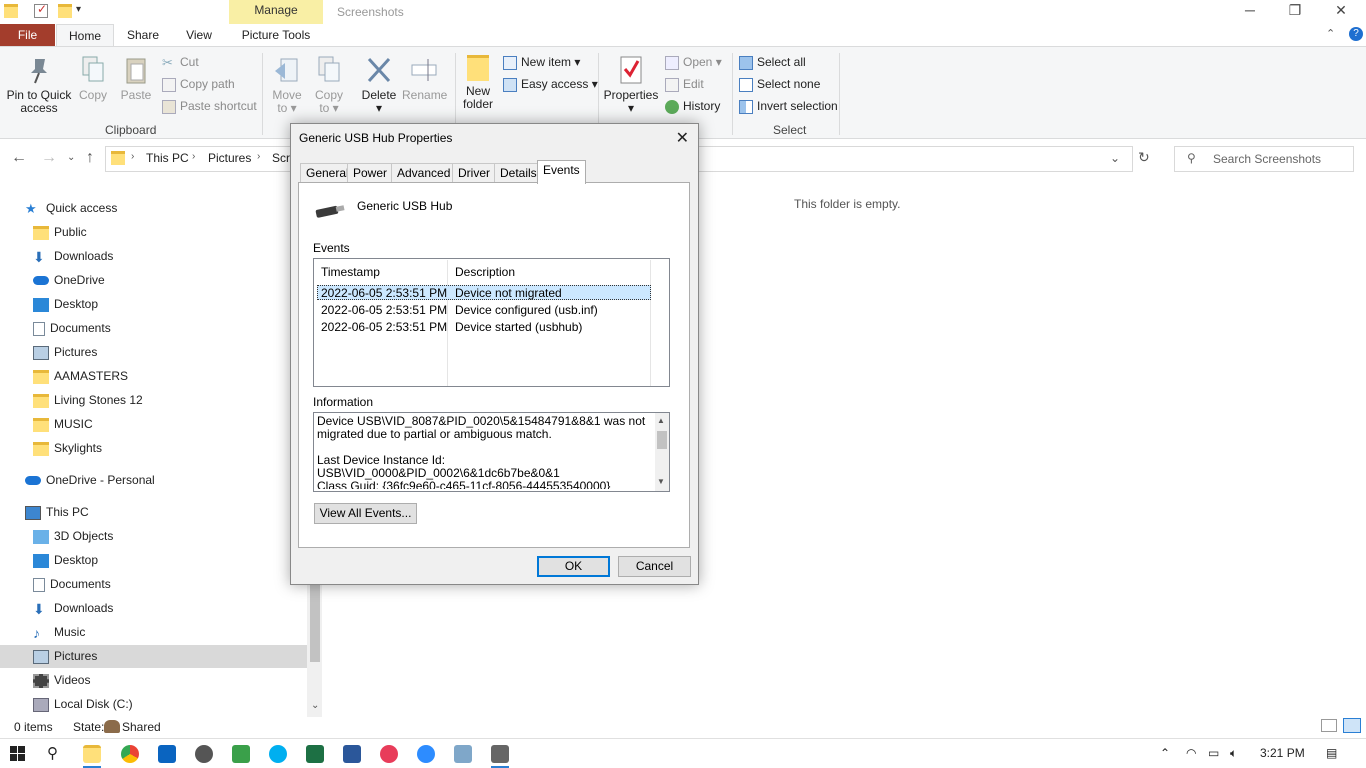 Image resolution: width=1366 pixels, height=768 pixels. What do you see at coordinates (71, 208) in the screenshot?
I see `nav-quick-access: ★ Quick access` at bounding box center [71, 208].